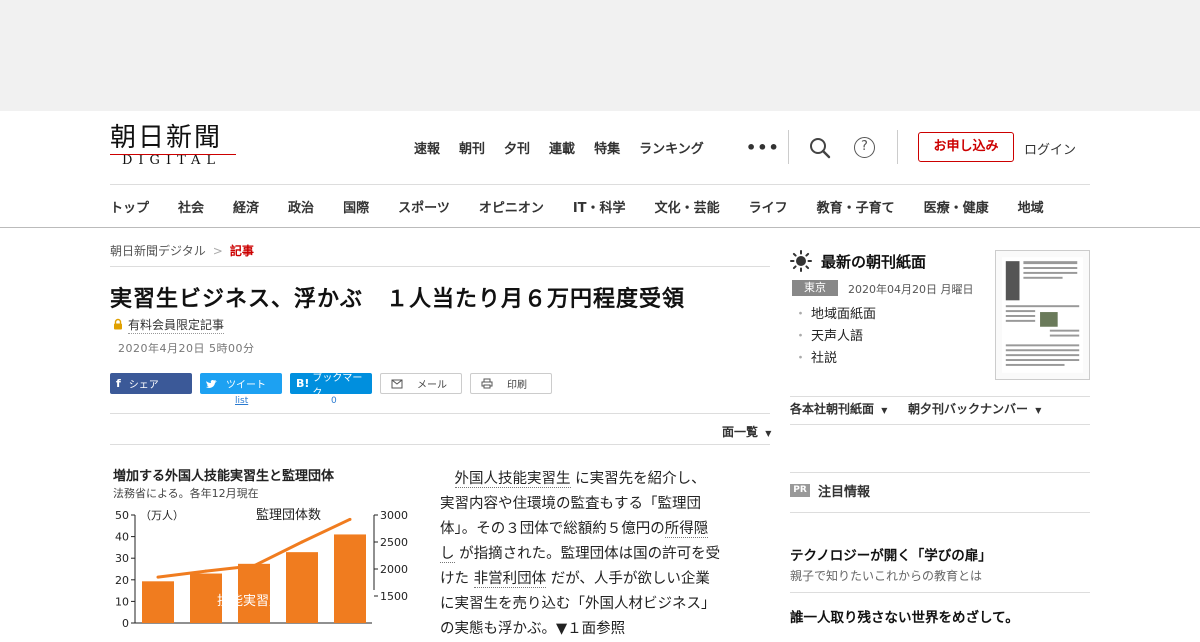 This screenshot has width=1200, height=642. Describe the element at coordinates (740, 432) in the screenshot. I see `page-list-label: 面一覧` at that location.